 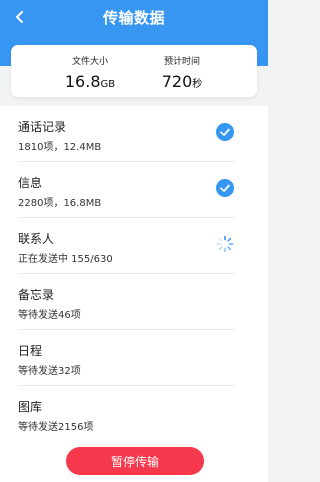 I want to click on loading-spinner-icon, so click(x=225, y=244).